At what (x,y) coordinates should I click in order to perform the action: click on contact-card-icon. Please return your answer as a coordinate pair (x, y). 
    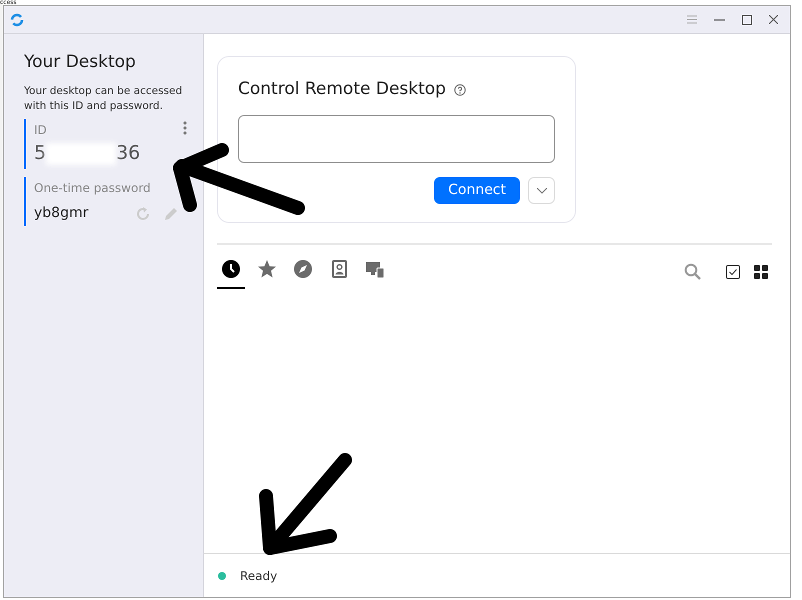
    Looking at the image, I should click on (339, 269).